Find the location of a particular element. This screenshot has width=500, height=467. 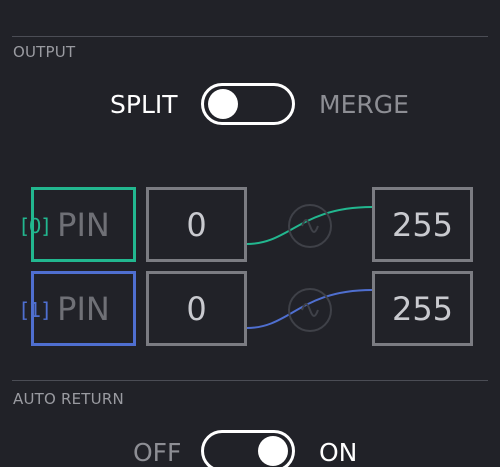

split-label: SPLIT is located at coordinates (144, 105).